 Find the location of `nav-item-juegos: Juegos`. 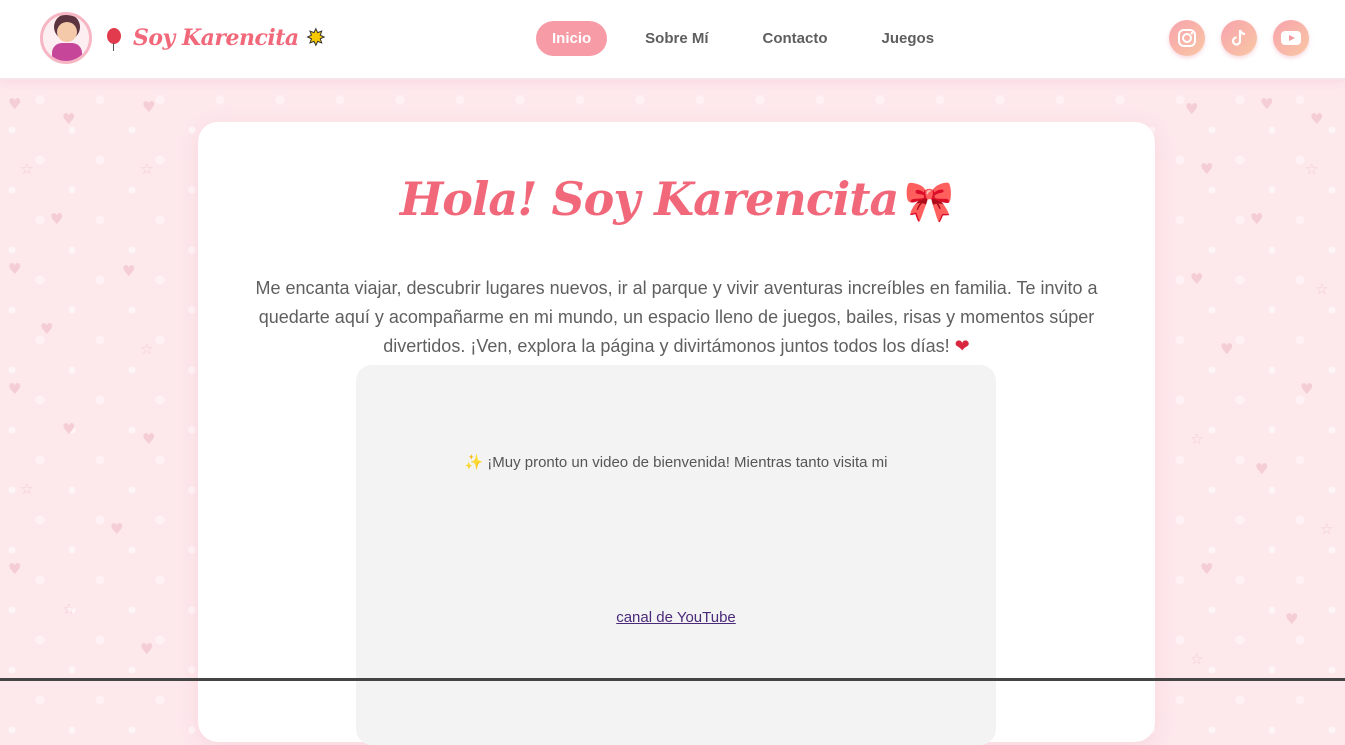

nav-item-juegos: Juegos is located at coordinates (908, 38).